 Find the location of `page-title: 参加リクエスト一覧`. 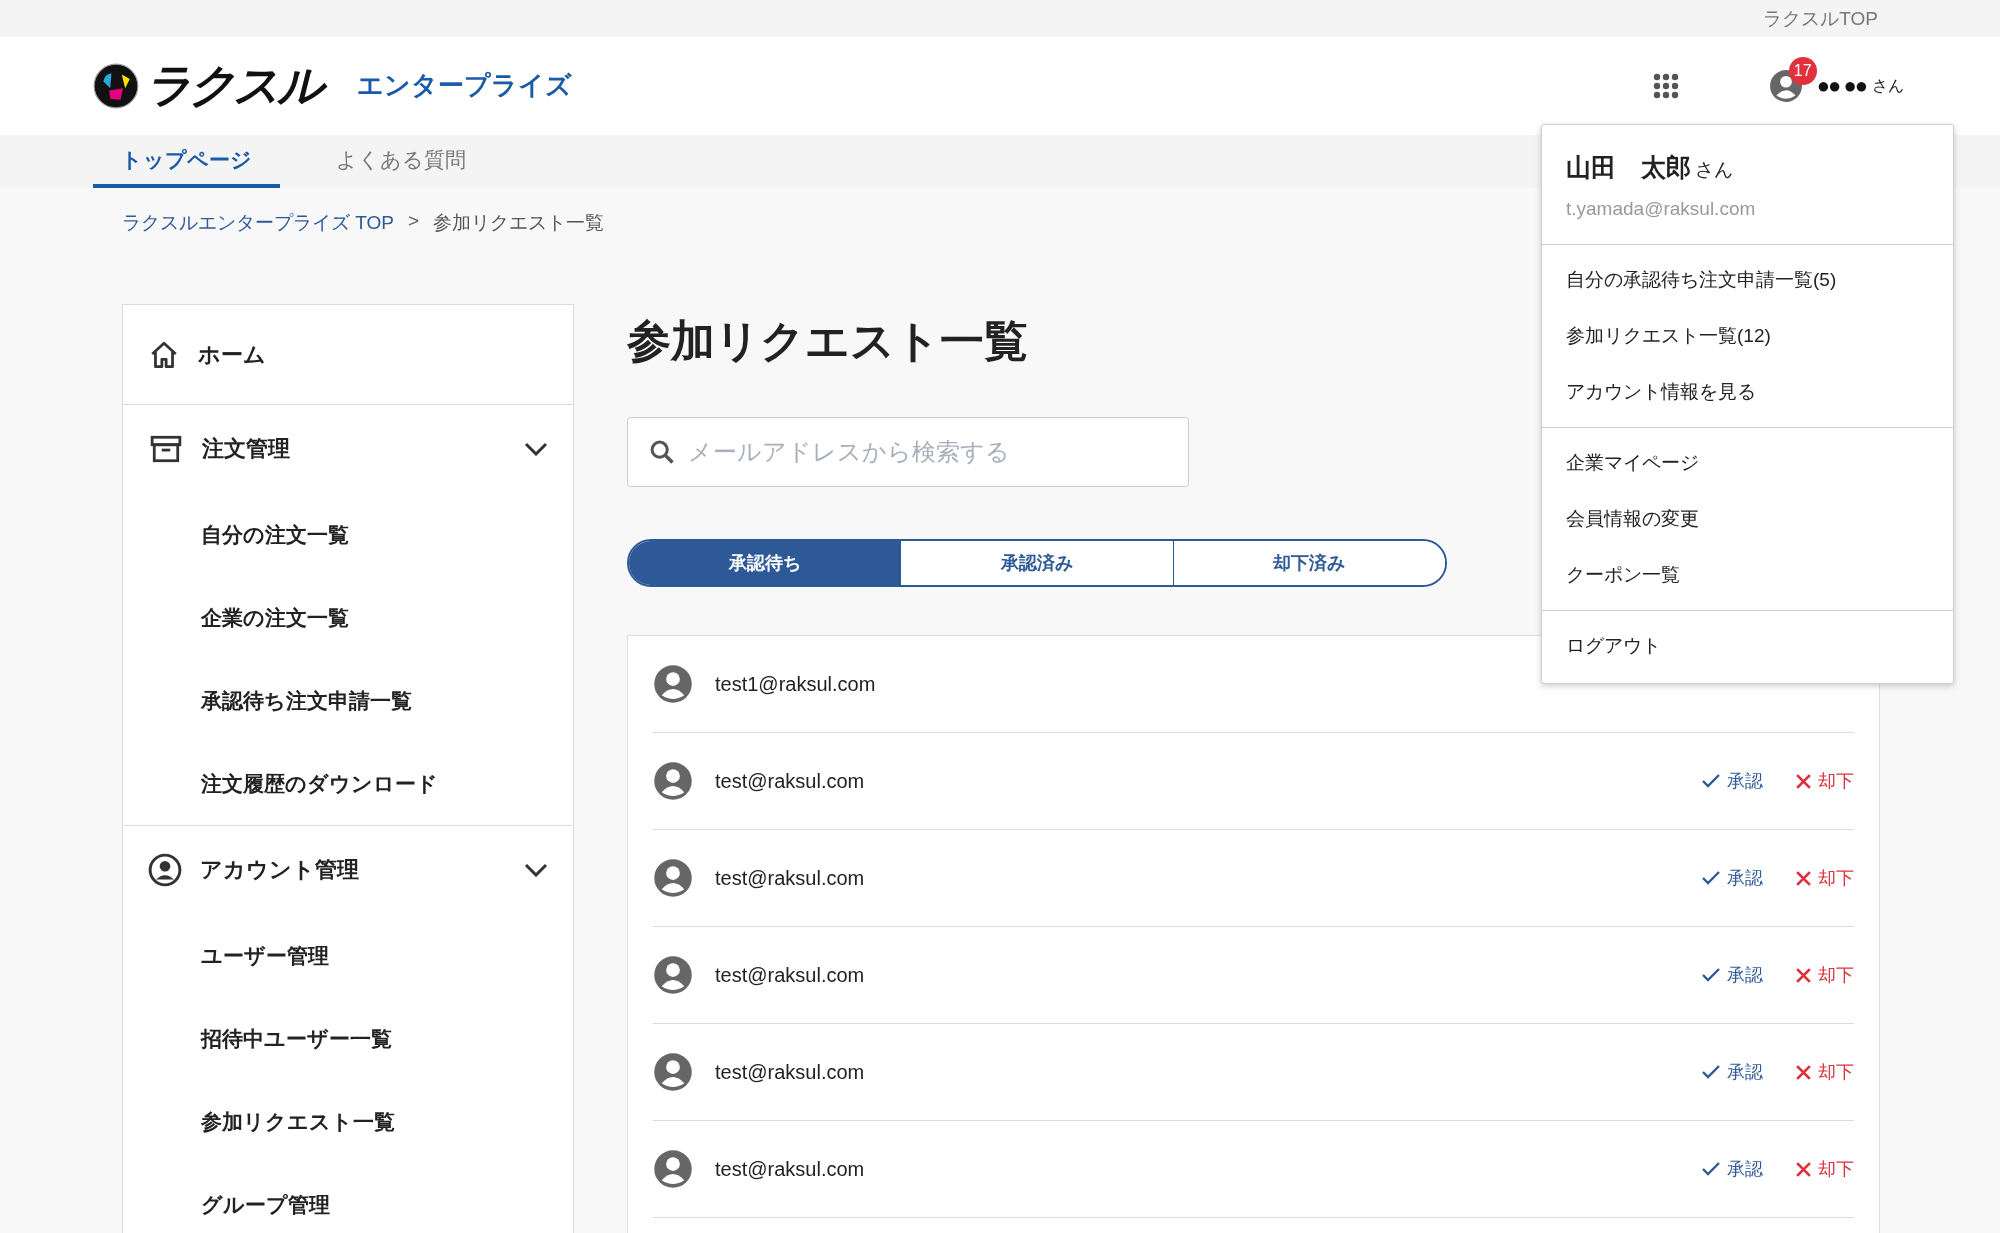

page-title: 参加リクエスト一覧 is located at coordinates (827, 341).